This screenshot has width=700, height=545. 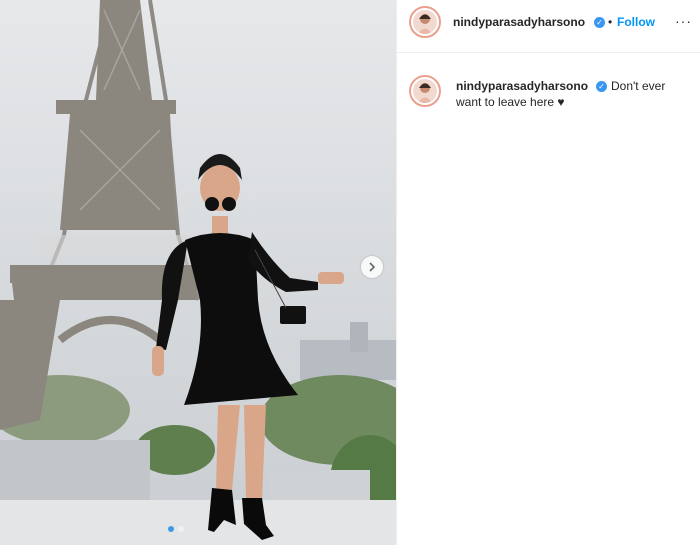 I want to click on post-header: nindyparasadyharsono ✓ • Follow ···, so click(x=548, y=26).